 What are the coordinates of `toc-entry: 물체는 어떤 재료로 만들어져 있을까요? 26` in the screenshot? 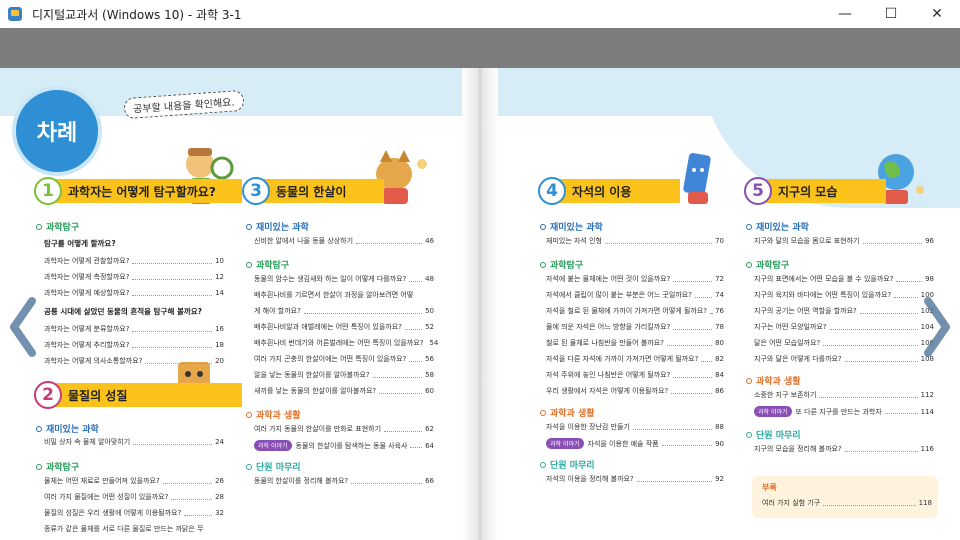 It's located at (134, 481).